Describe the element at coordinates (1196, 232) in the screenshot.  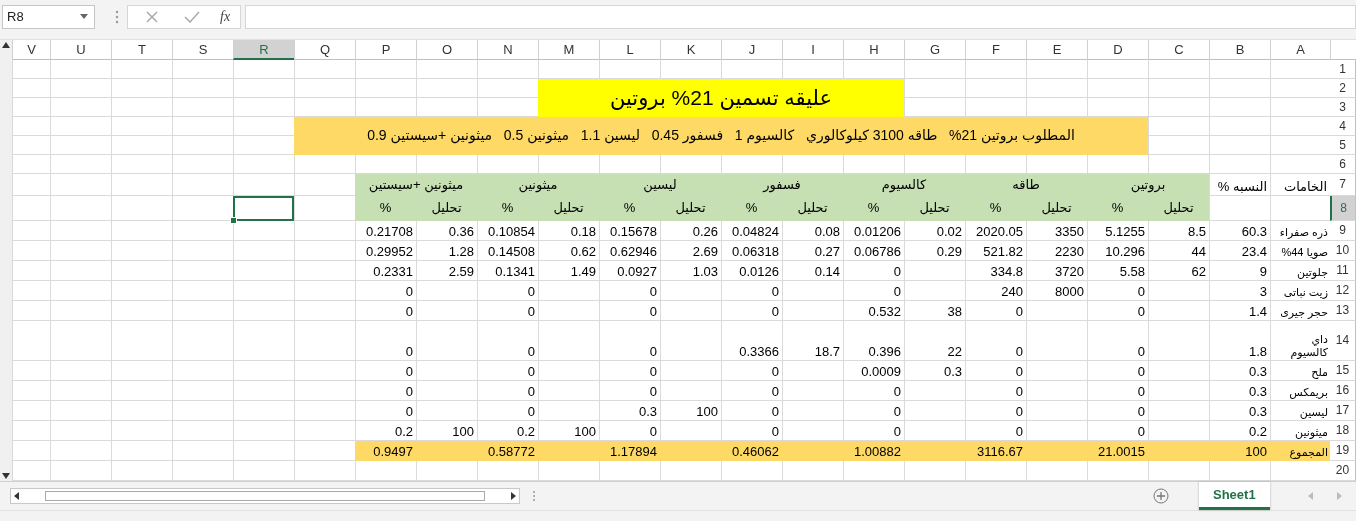
I see `table-cell-text: 8.5` at that location.